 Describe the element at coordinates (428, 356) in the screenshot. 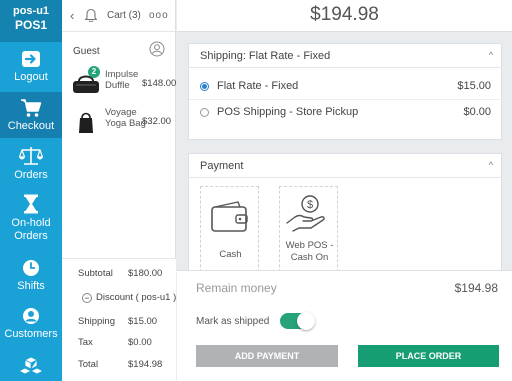

I see `place-order-button: PLACE ORDER` at that location.